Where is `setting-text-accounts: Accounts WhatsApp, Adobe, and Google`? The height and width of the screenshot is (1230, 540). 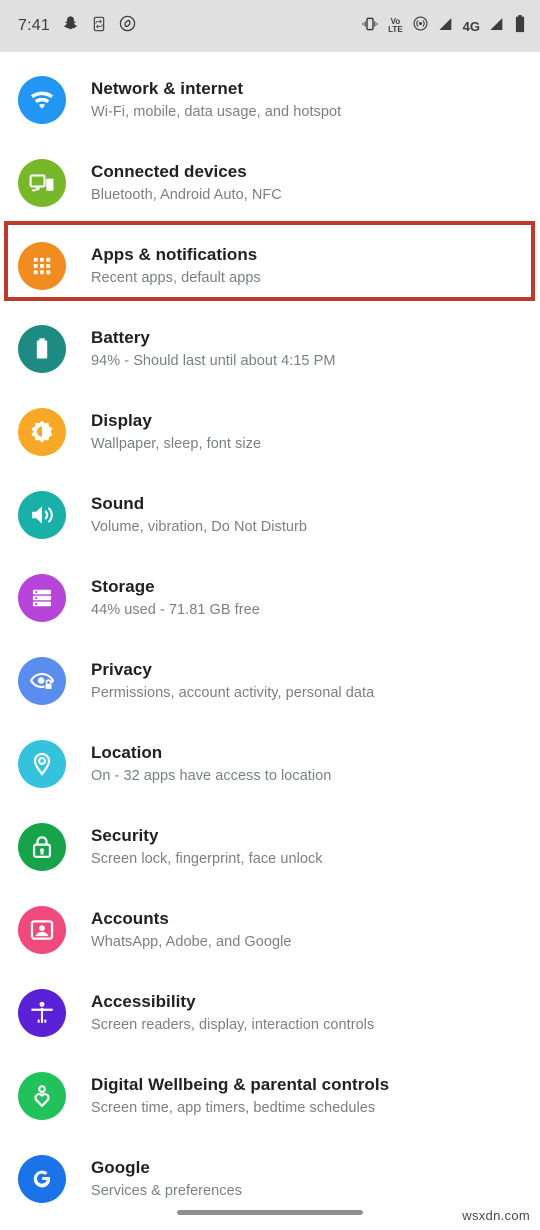
setting-text-accounts: Accounts WhatsApp, Adobe, and Google is located at coordinates (191, 930).